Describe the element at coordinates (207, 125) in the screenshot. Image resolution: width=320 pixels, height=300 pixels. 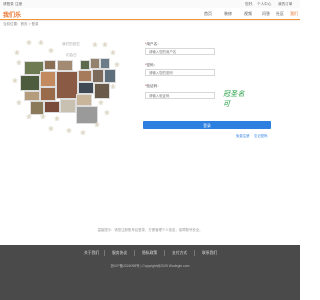
I see `login-button: 登录` at that location.